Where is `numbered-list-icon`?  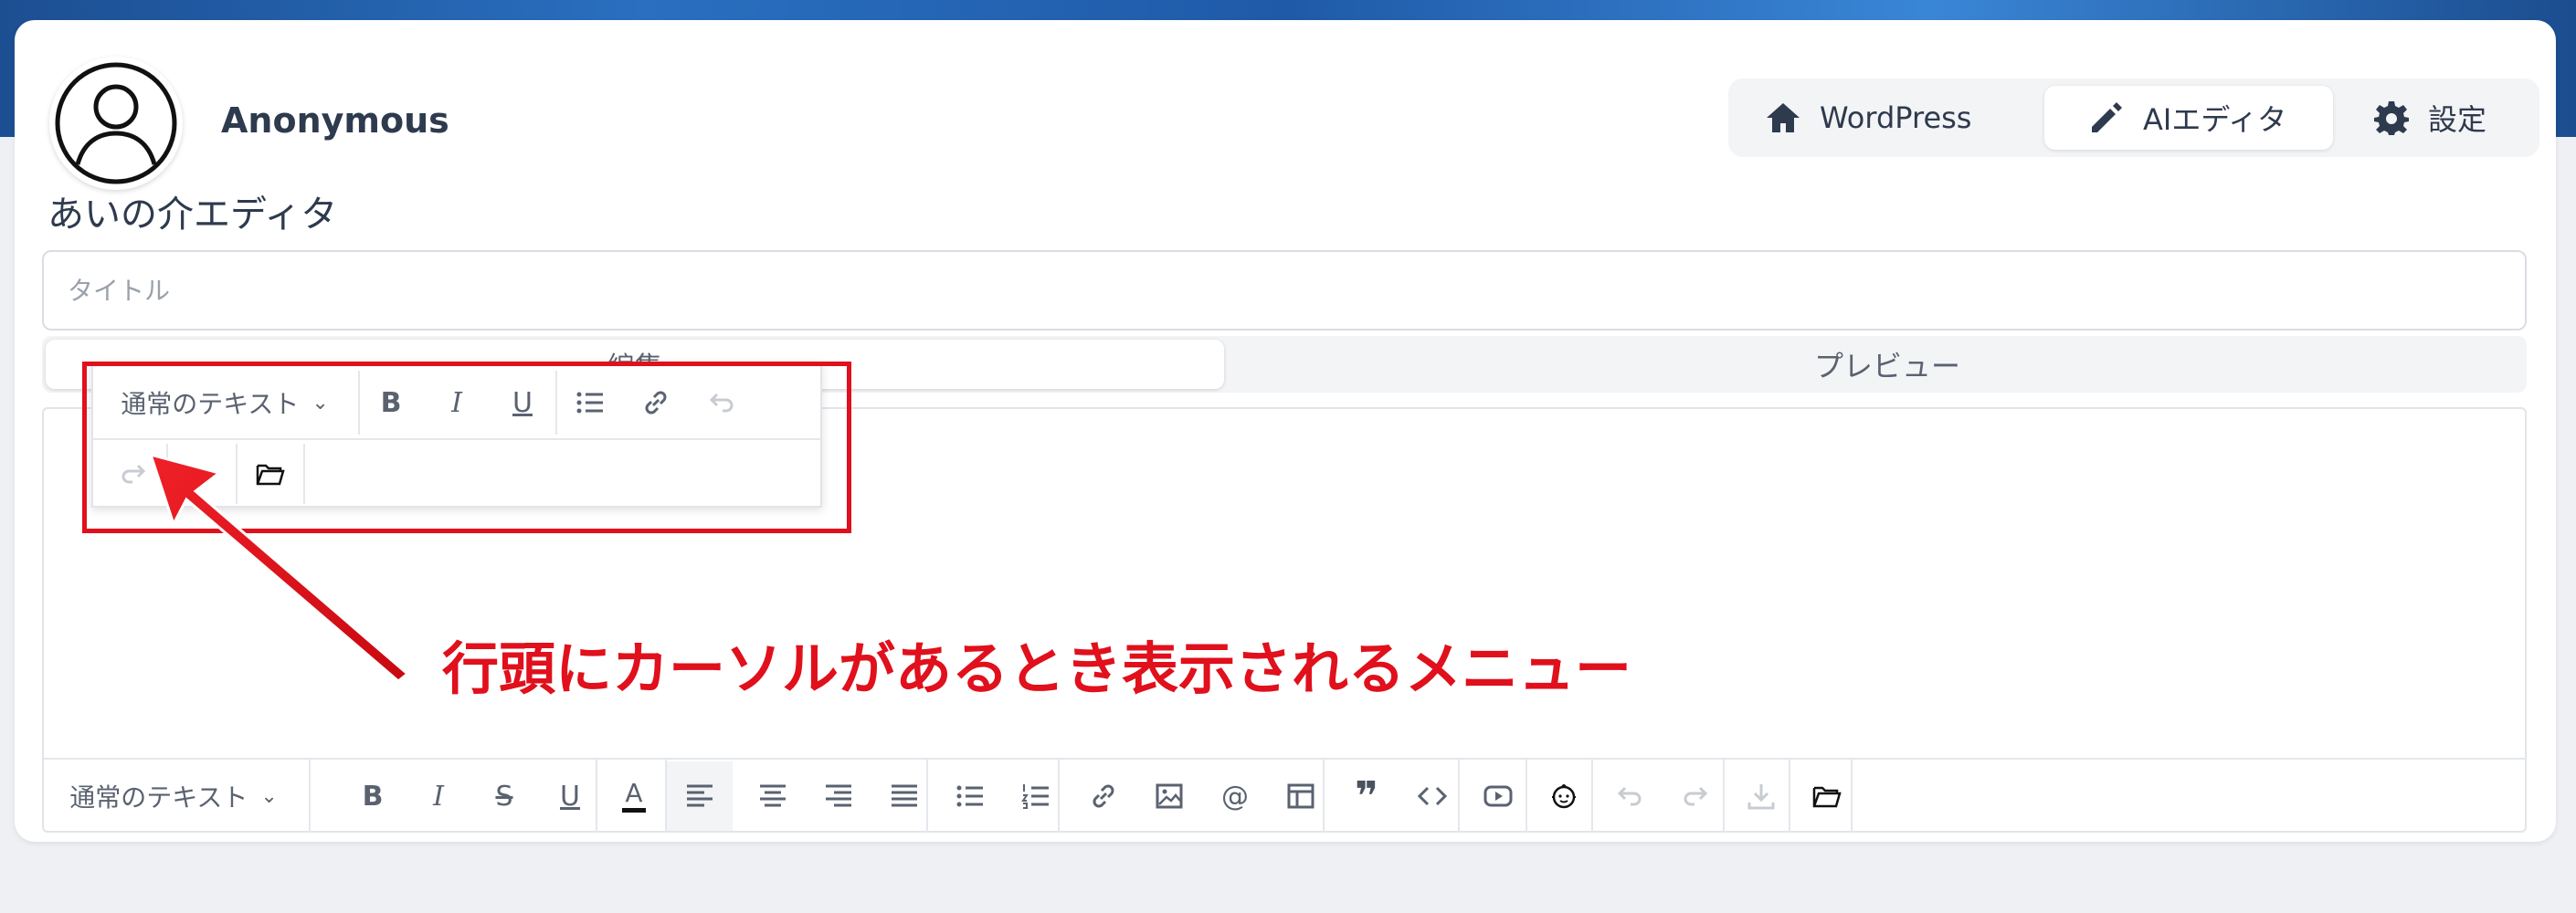
numbered-list-icon is located at coordinates (1035, 797).